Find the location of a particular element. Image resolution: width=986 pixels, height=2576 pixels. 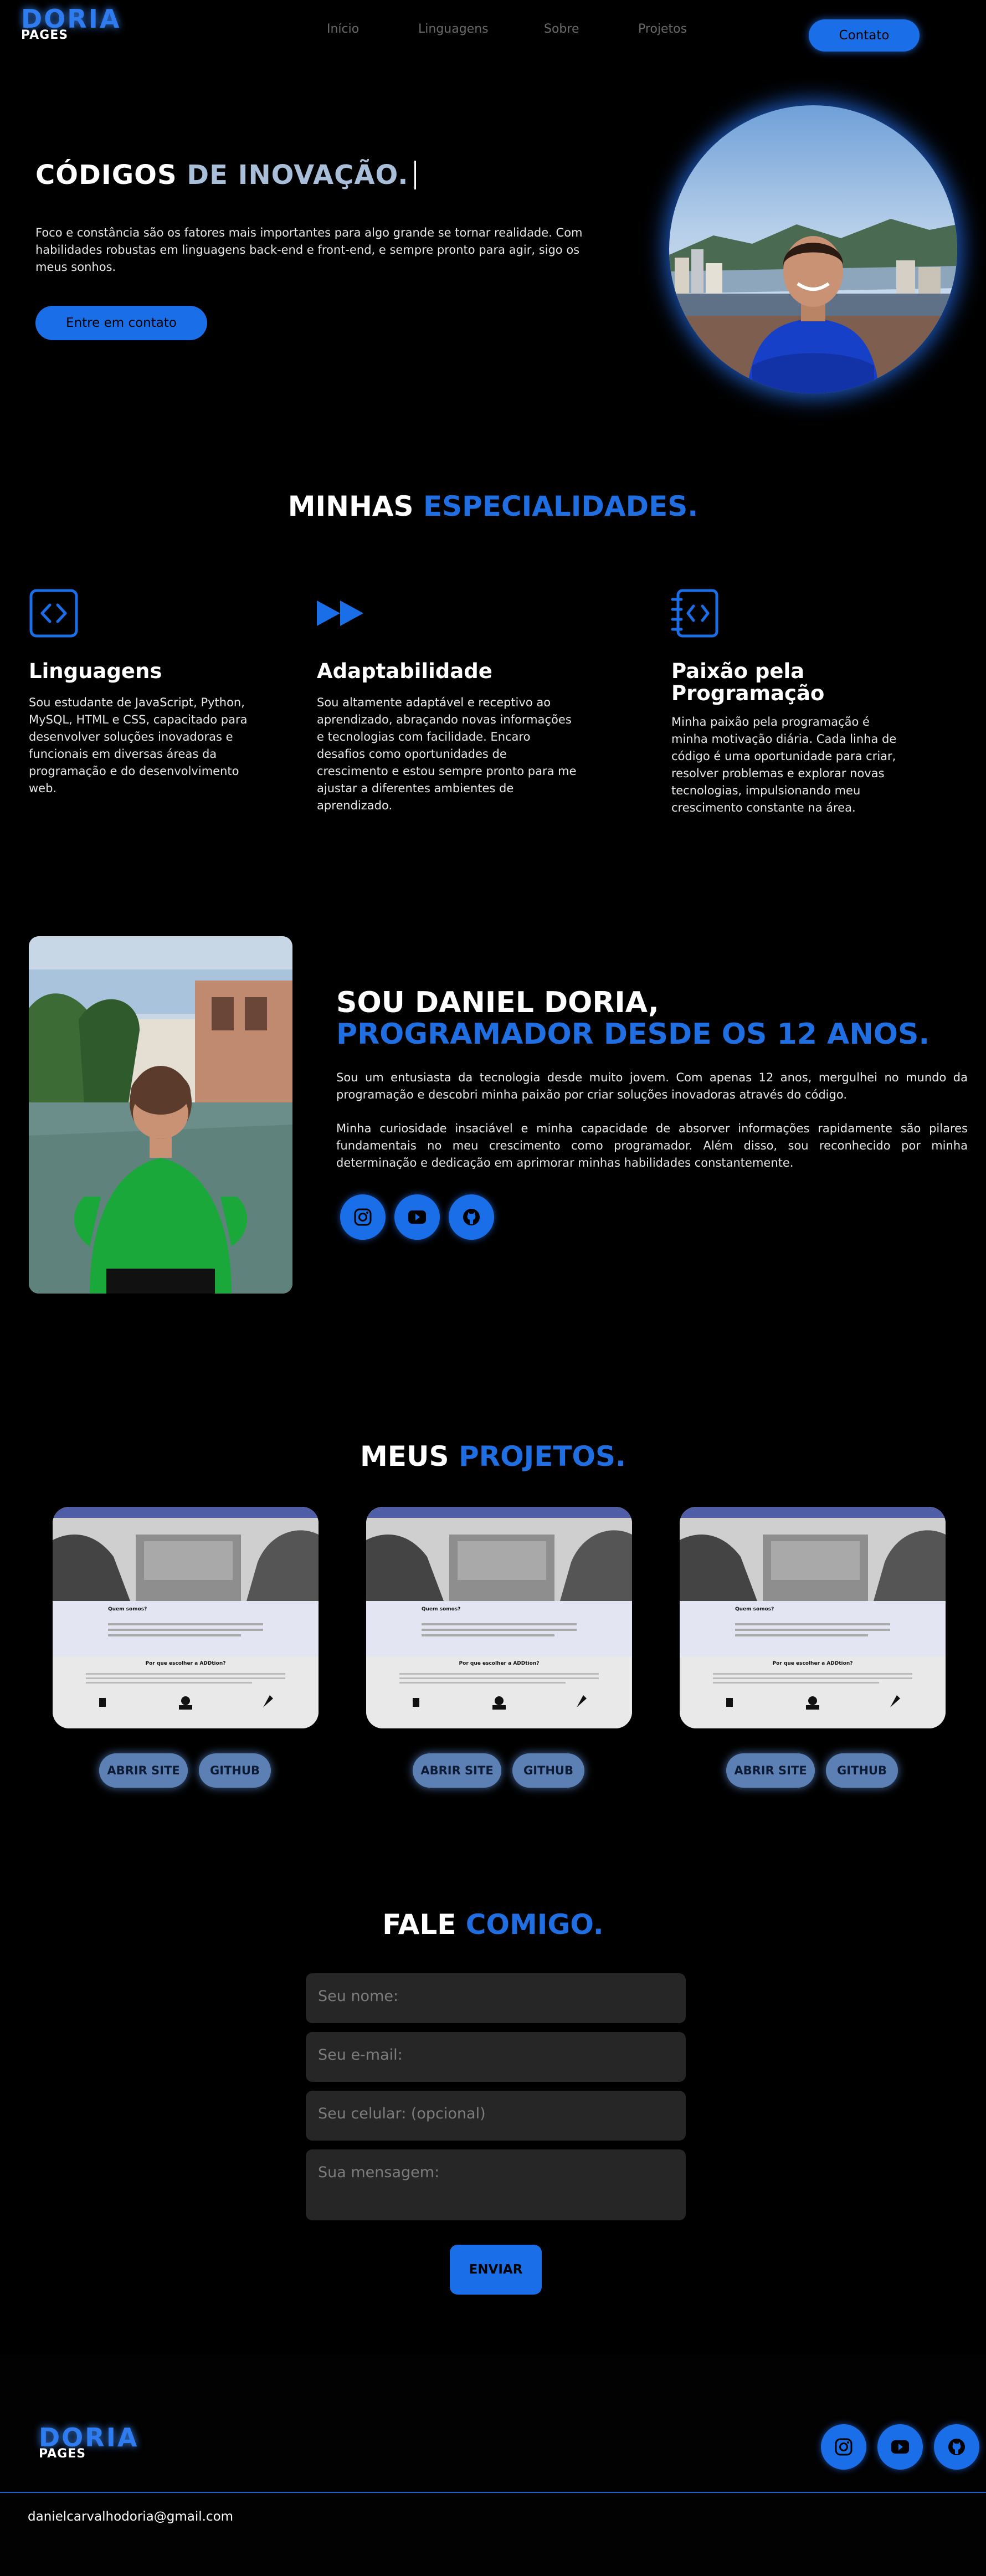

name-field: Seu nome: is located at coordinates (496, 1998).